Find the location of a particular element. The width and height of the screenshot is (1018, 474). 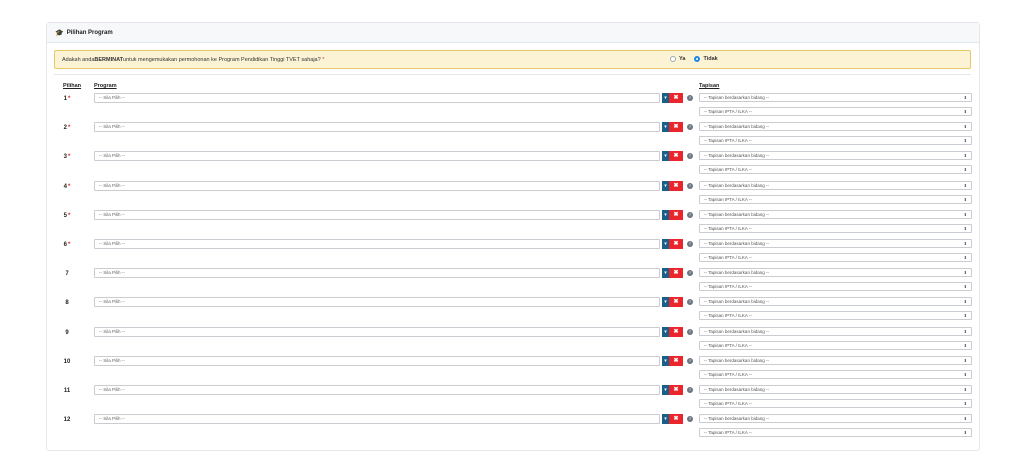

choice-number-value: 9 is located at coordinates (67, 332).